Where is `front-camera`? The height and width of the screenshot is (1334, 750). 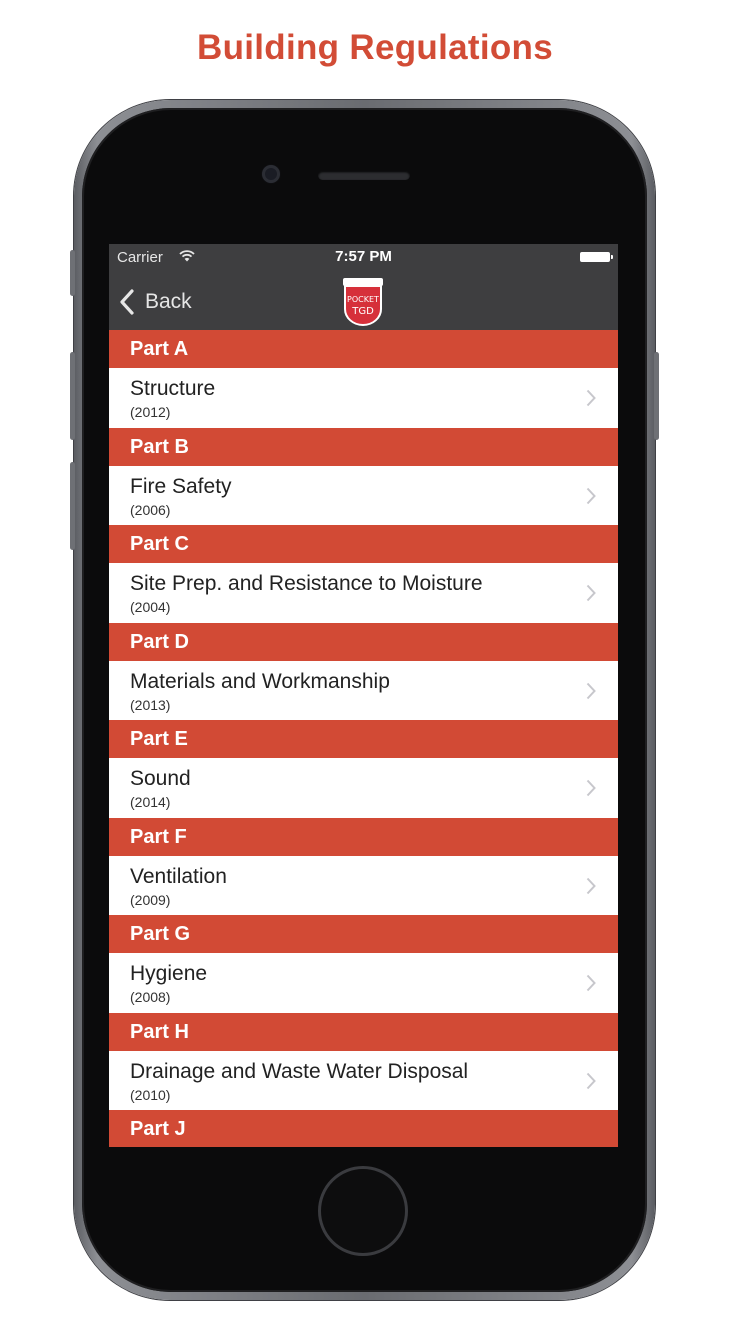
front-camera is located at coordinates (271, 174).